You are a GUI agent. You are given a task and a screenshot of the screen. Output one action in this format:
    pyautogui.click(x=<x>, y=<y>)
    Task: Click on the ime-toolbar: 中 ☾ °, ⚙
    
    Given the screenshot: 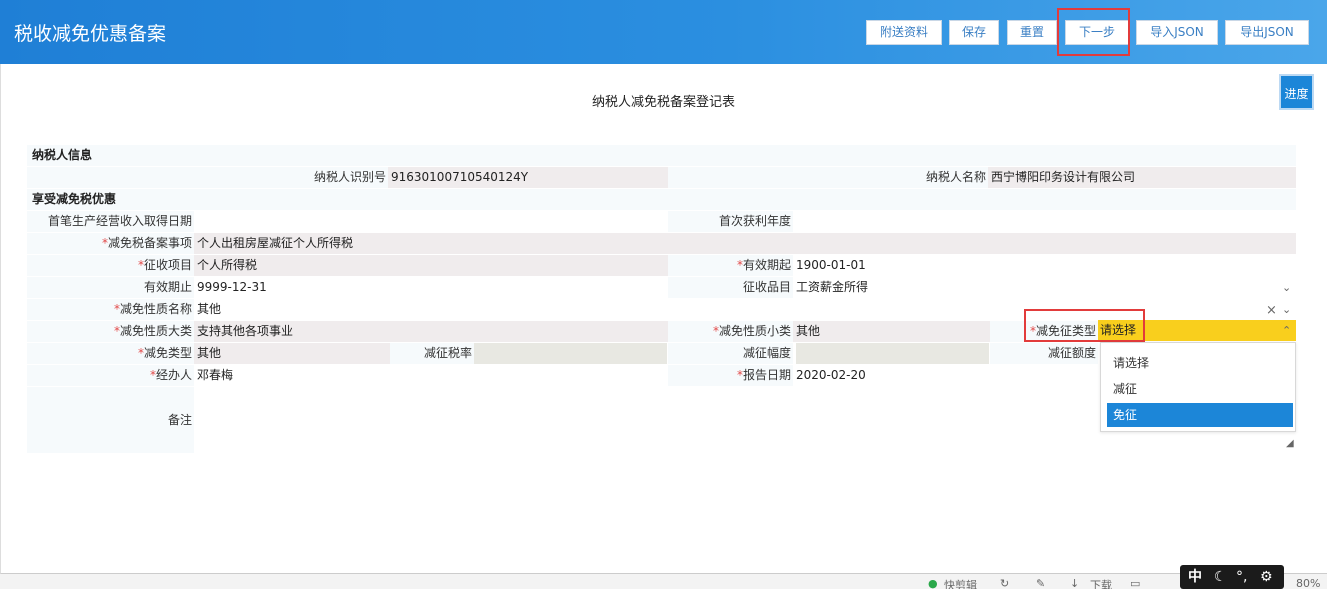 What is the action you would take?
    pyautogui.click(x=1232, y=577)
    